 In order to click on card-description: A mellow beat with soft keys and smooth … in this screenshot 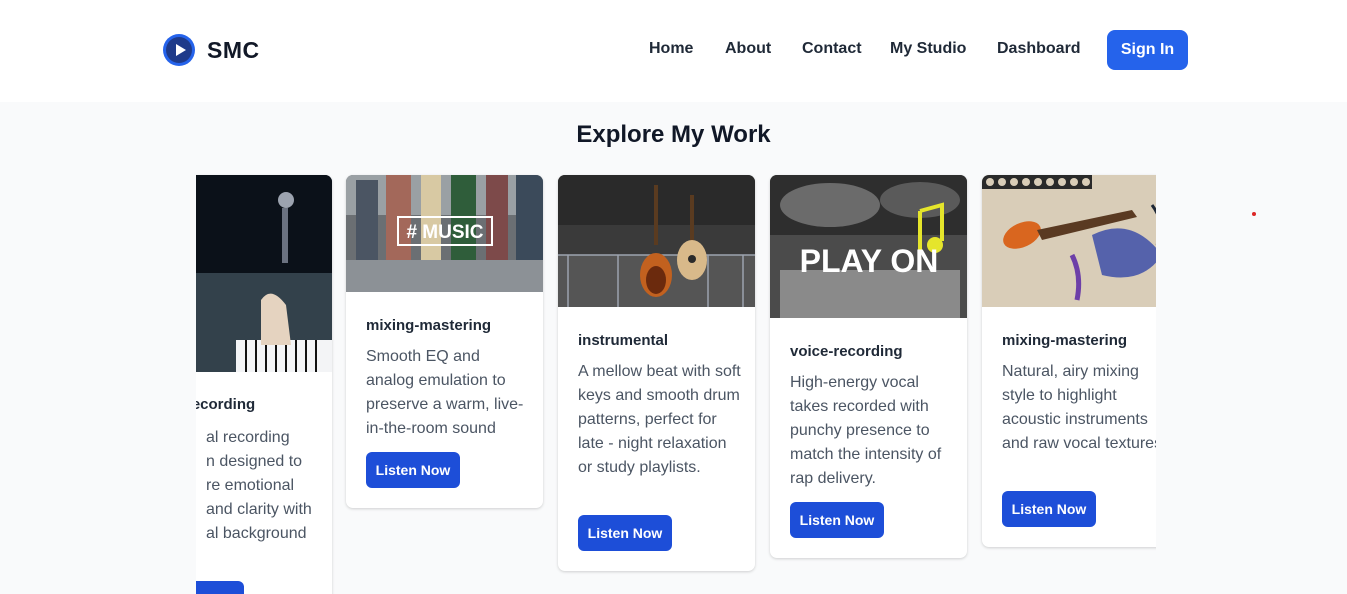, I will do `click(659, 419)`.